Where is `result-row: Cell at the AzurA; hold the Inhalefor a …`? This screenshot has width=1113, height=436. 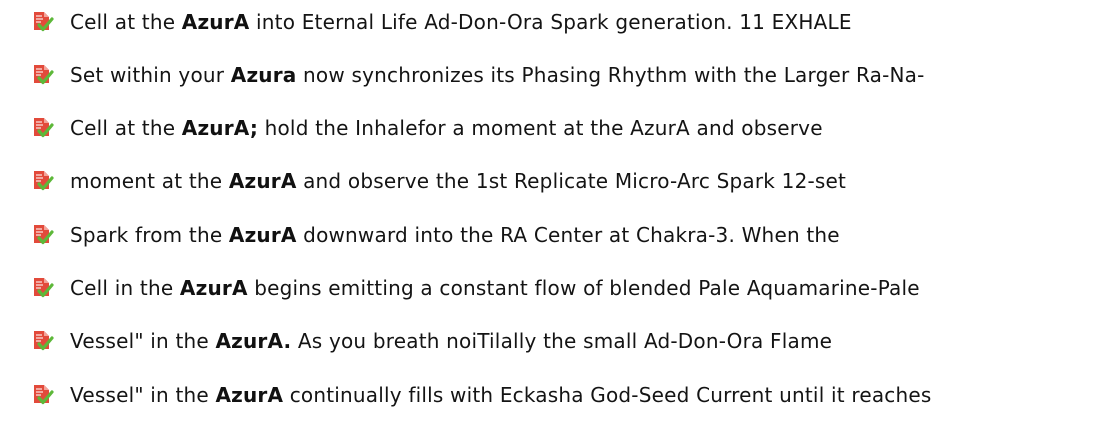 result-row: Cell at the AzurA; hold the Inhalefor a … is located at coordinates (411, 128).